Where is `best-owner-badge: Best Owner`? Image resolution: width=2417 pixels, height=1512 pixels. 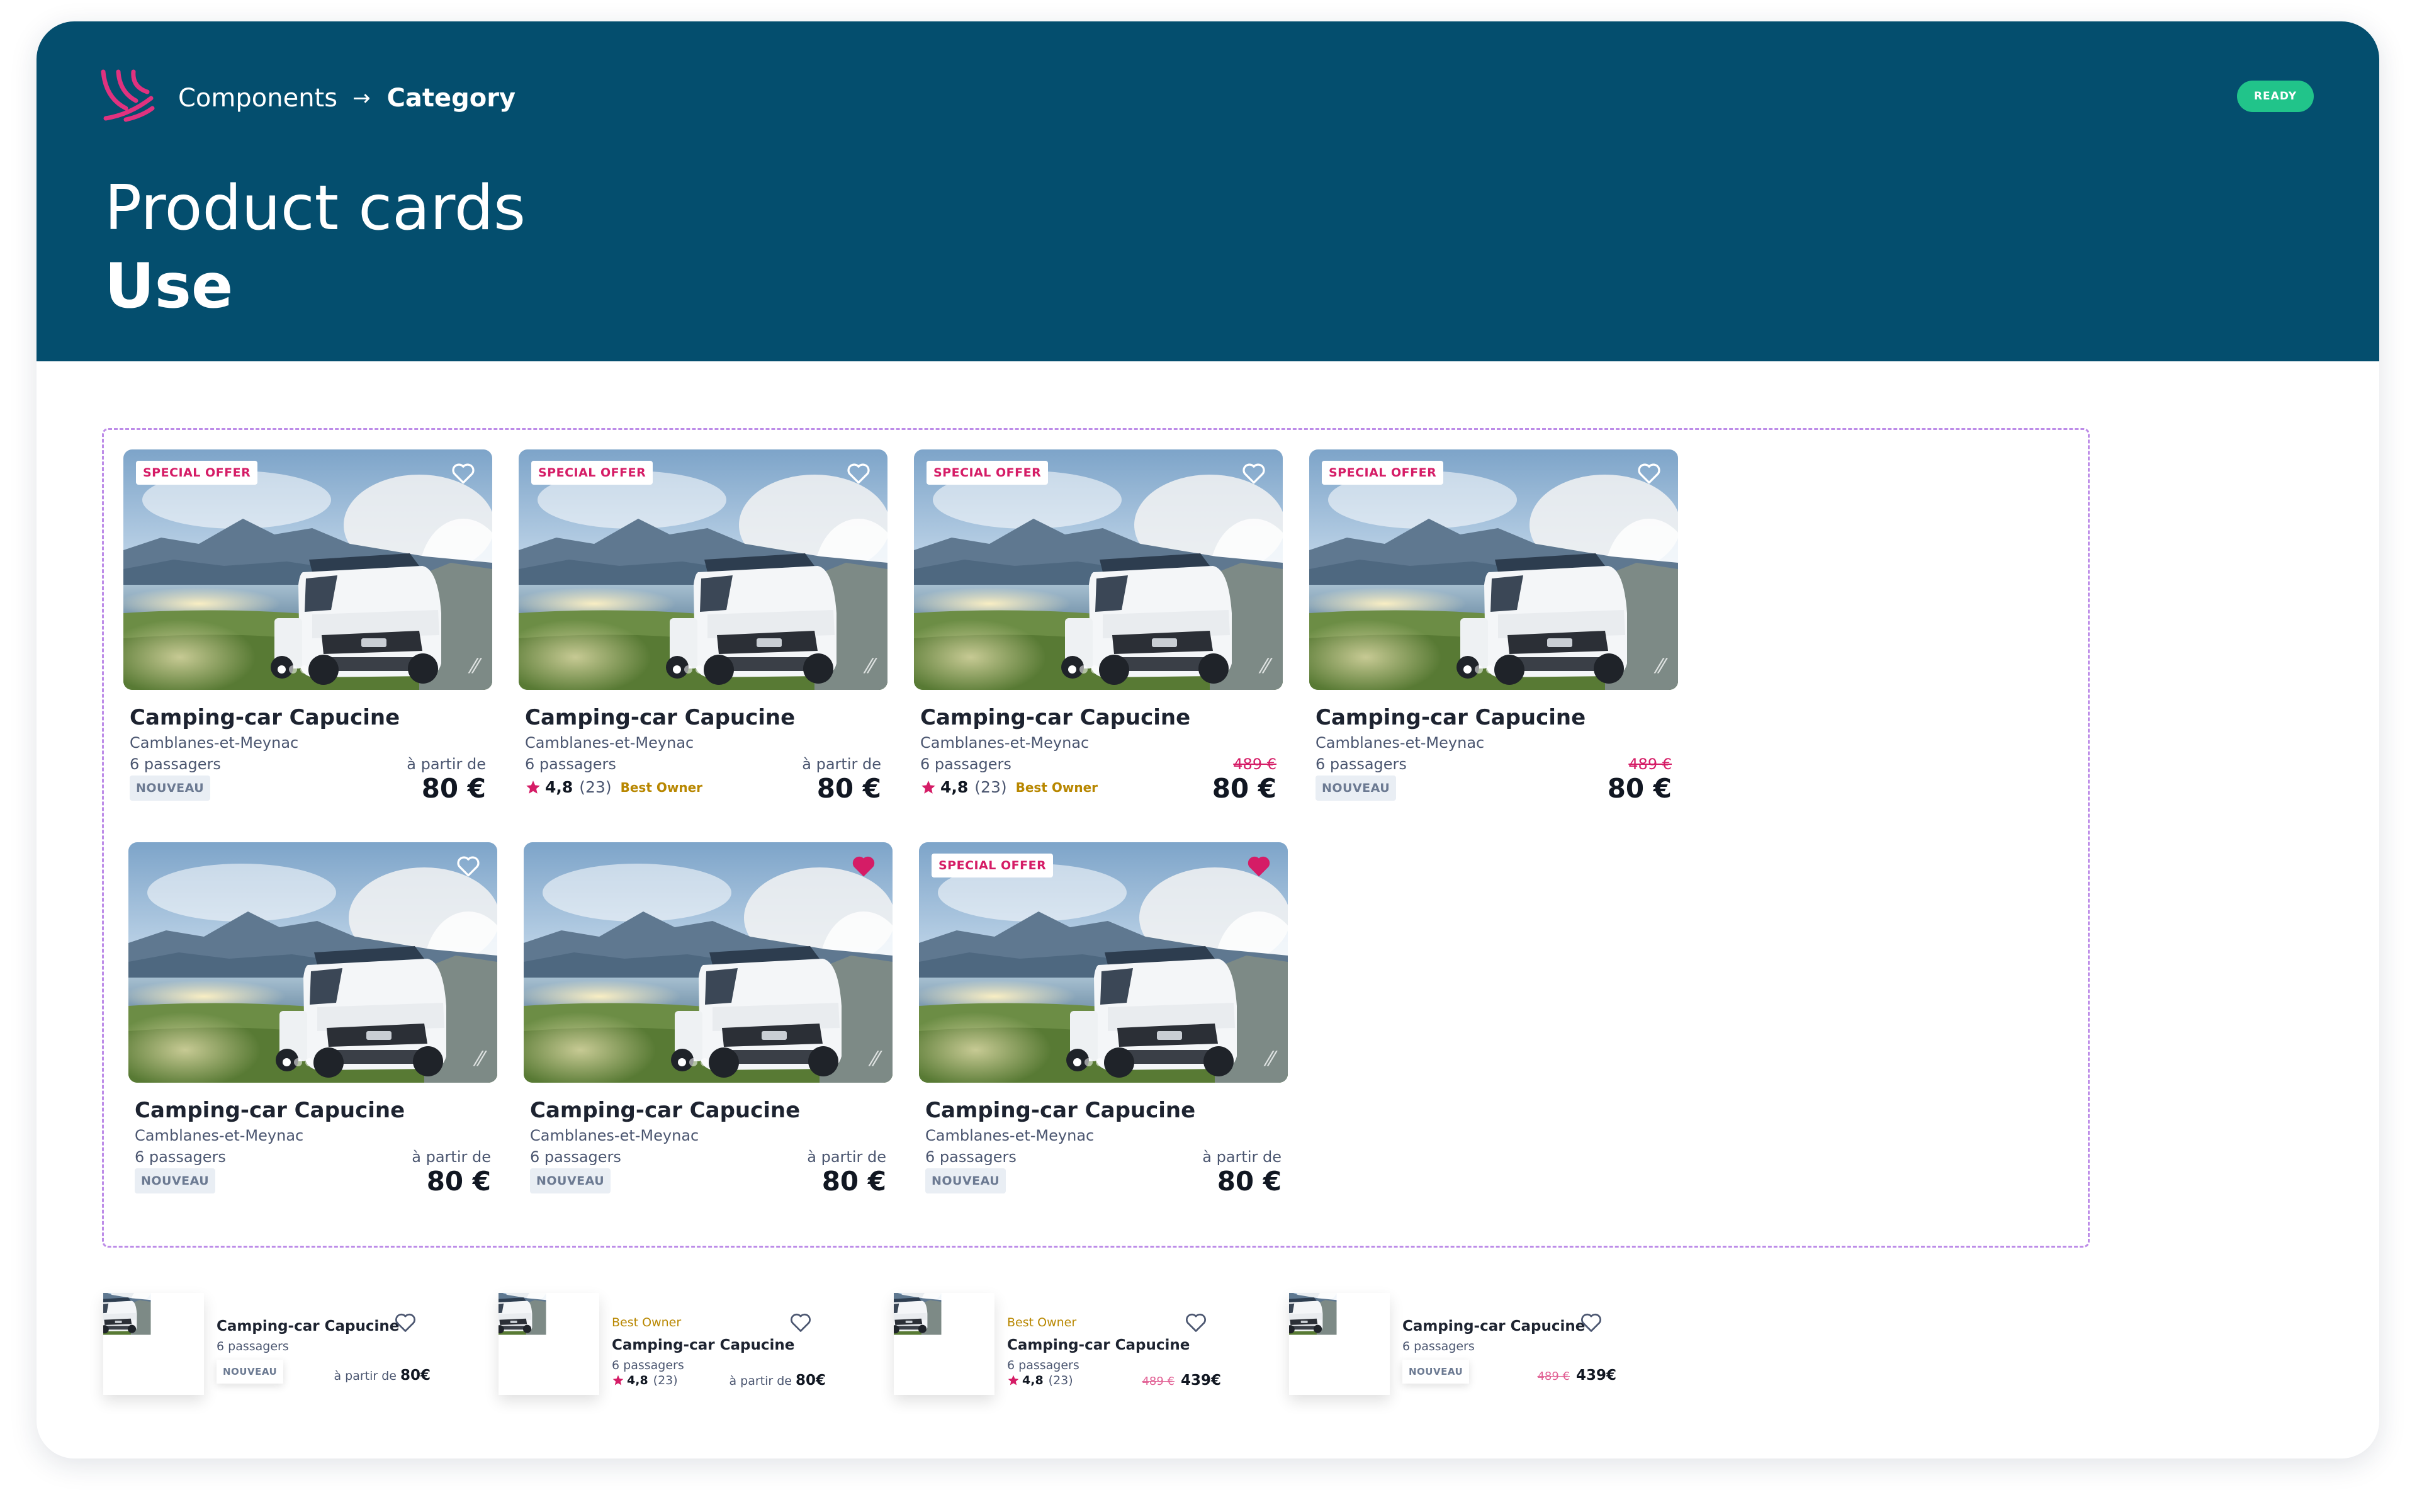
best-owner-badge: Best Owner is located at coordinates (661, 787).